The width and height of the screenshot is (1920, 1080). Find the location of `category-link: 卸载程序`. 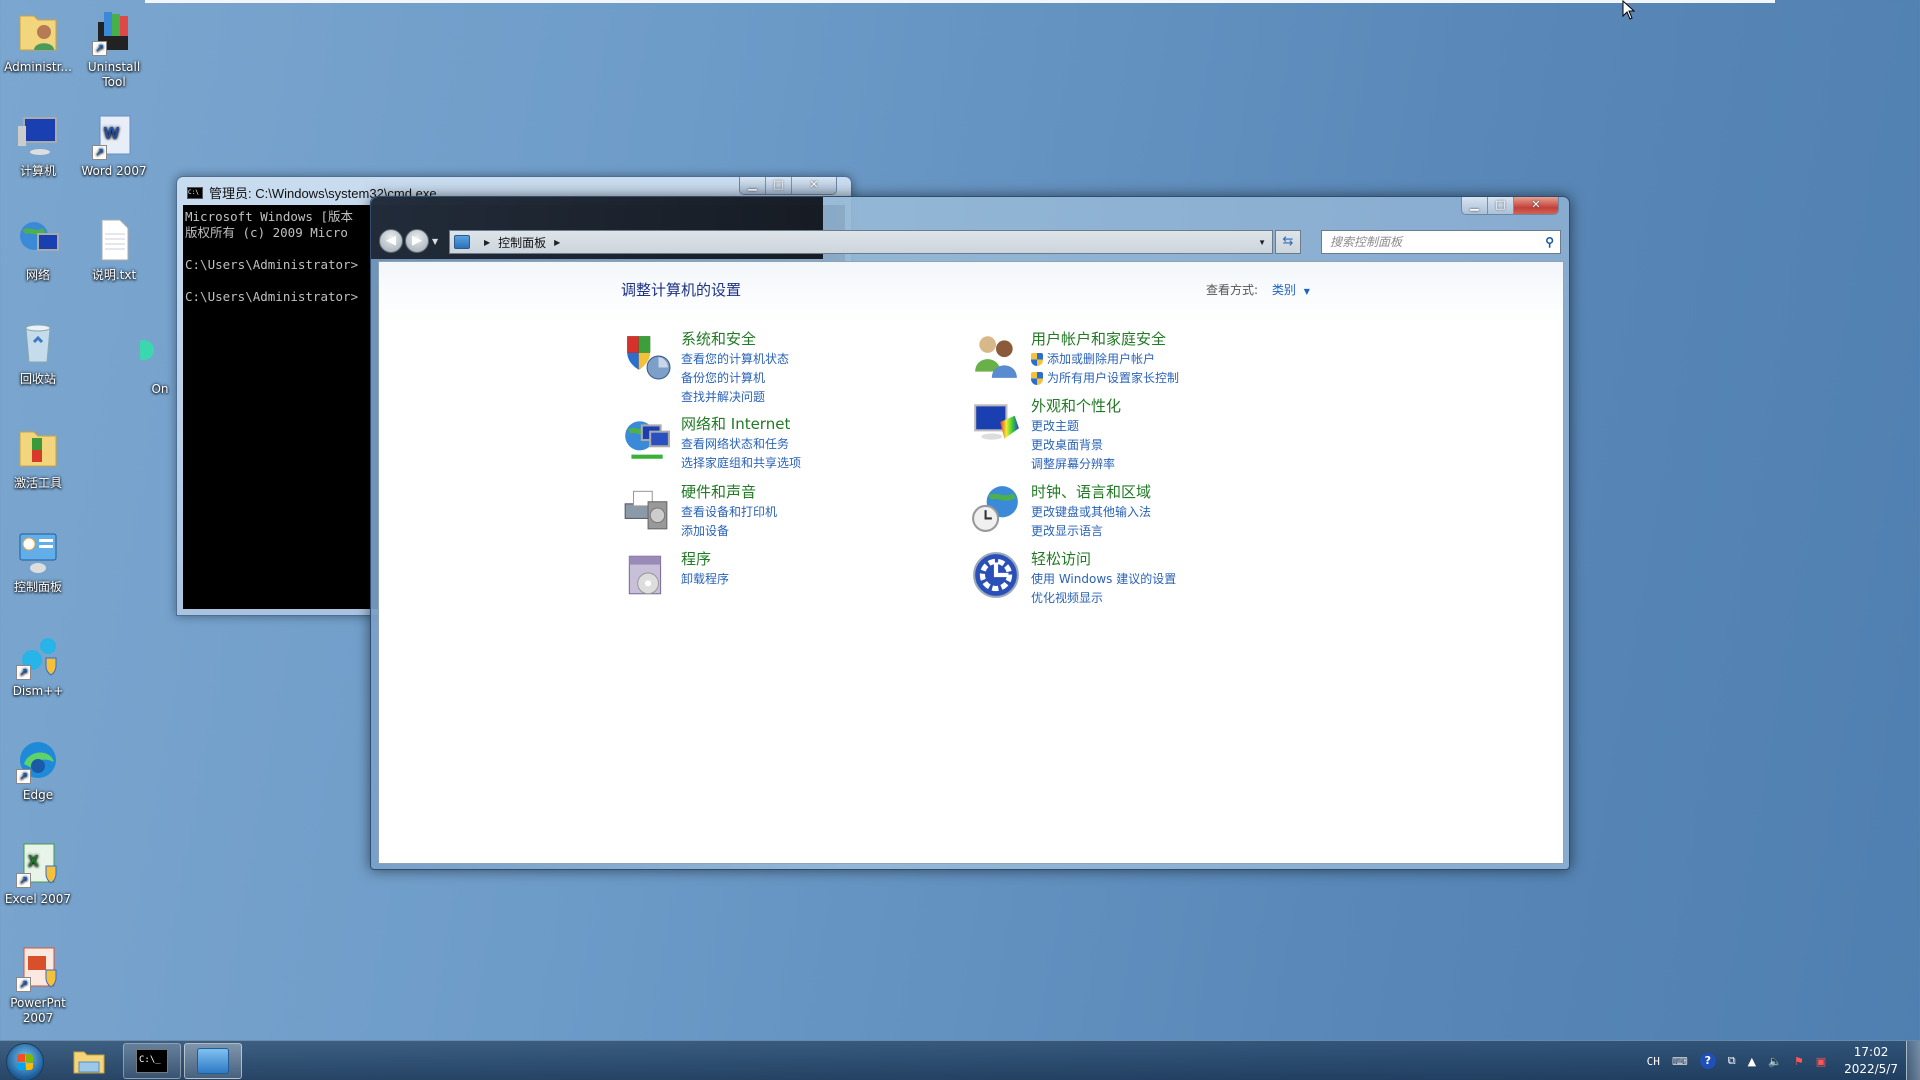

category-link: 卸载程序 is located at coordinates (705, 579).